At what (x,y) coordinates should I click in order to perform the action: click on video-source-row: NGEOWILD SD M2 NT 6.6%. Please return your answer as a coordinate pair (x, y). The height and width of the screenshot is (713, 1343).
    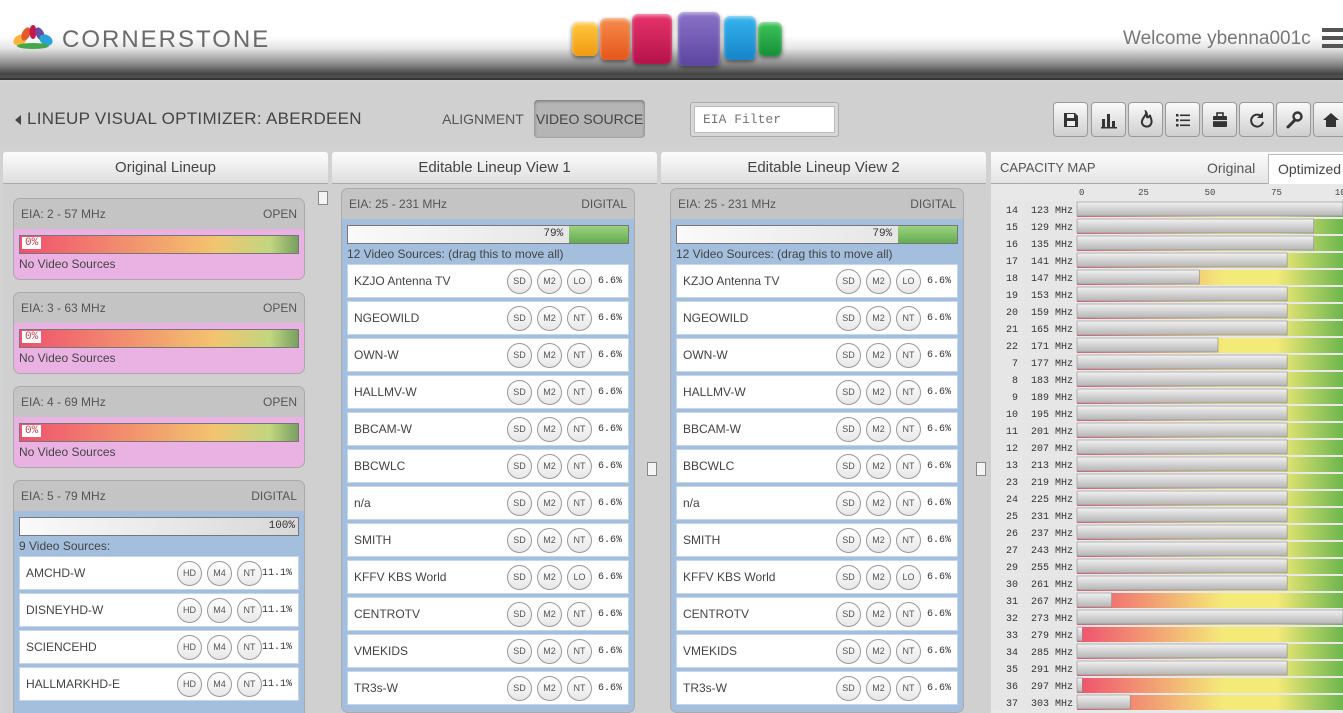
    Looking at the image, I should click on (488, 318).